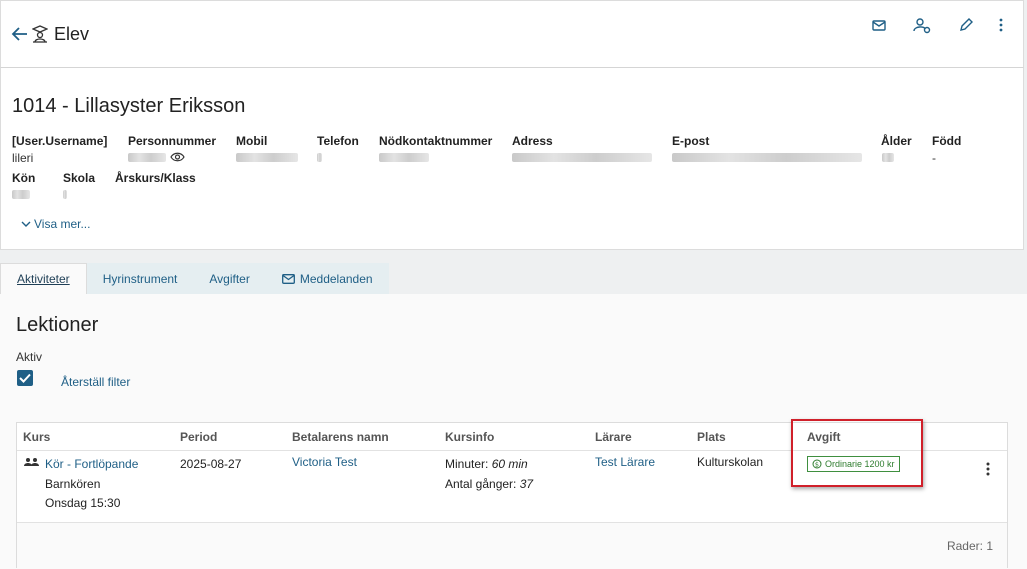 The width and height of the screenshot is (1027, 569). I want to click on username-label: [User.Username], so click(60, 141).